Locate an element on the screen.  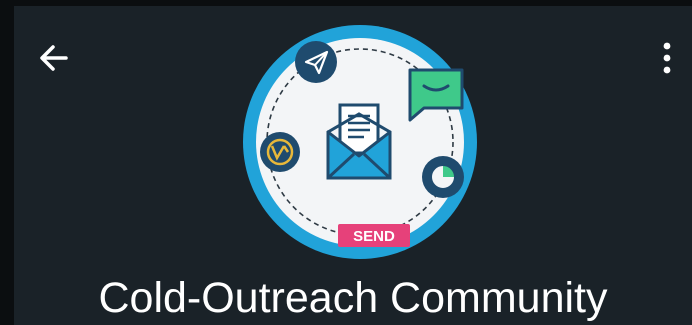
more-options-button is located at coordinates (667, 58).